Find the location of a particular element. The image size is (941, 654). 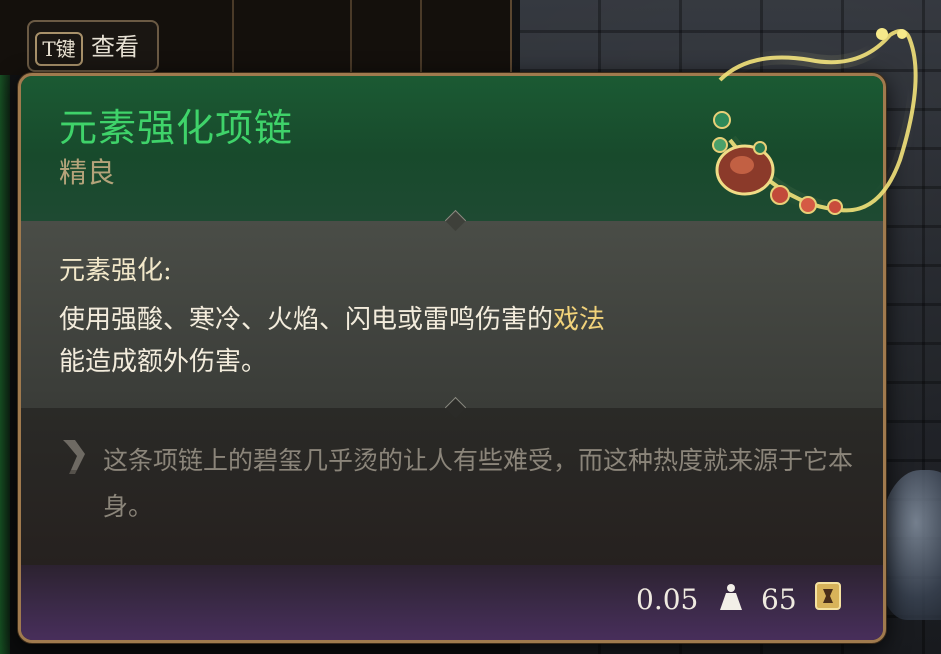

examine-key-hint: T键 查看 is located at coordinates (93, 46).